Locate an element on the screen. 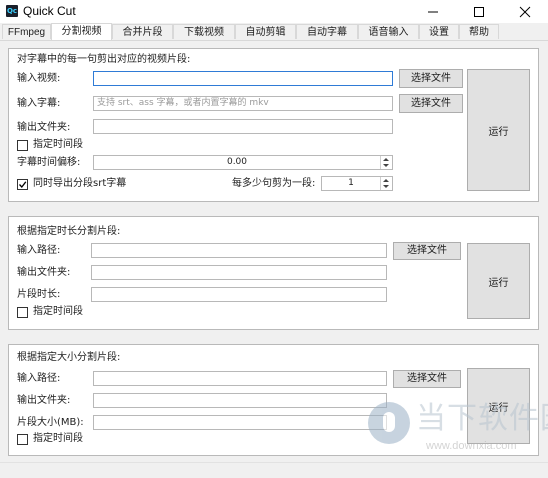 The height and width of the screenshot is (478, 548). app-logo-icon: Qc is located at coordinates (12, 11).